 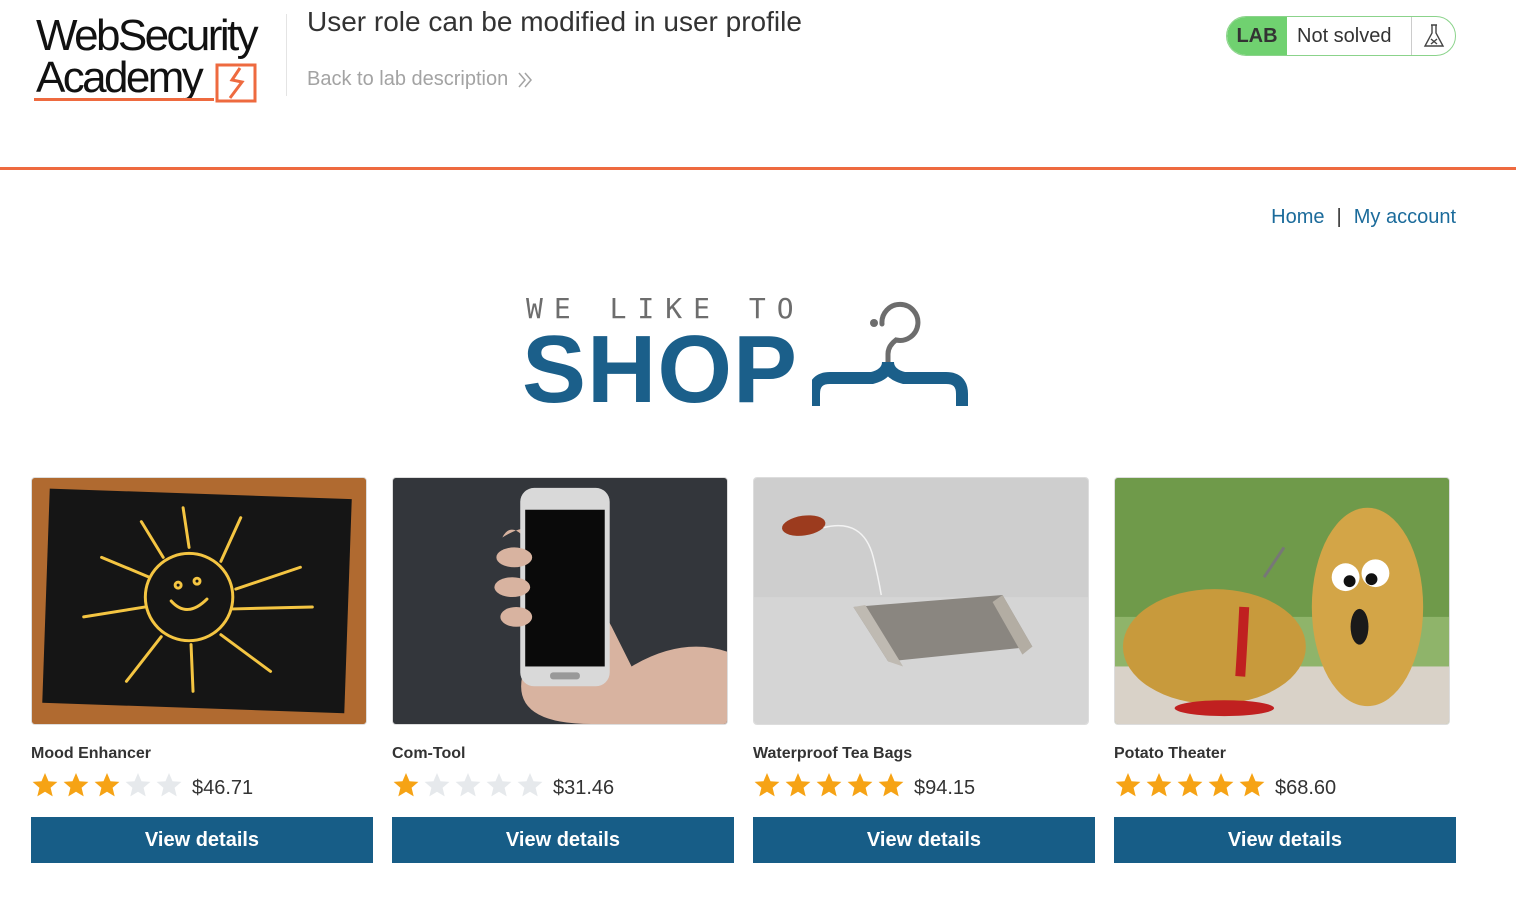 What do you see at coordinates (147, 35) in the screenshot?
I see `logo-text-line1: WebSecurity` at bounding box center [147, 35].